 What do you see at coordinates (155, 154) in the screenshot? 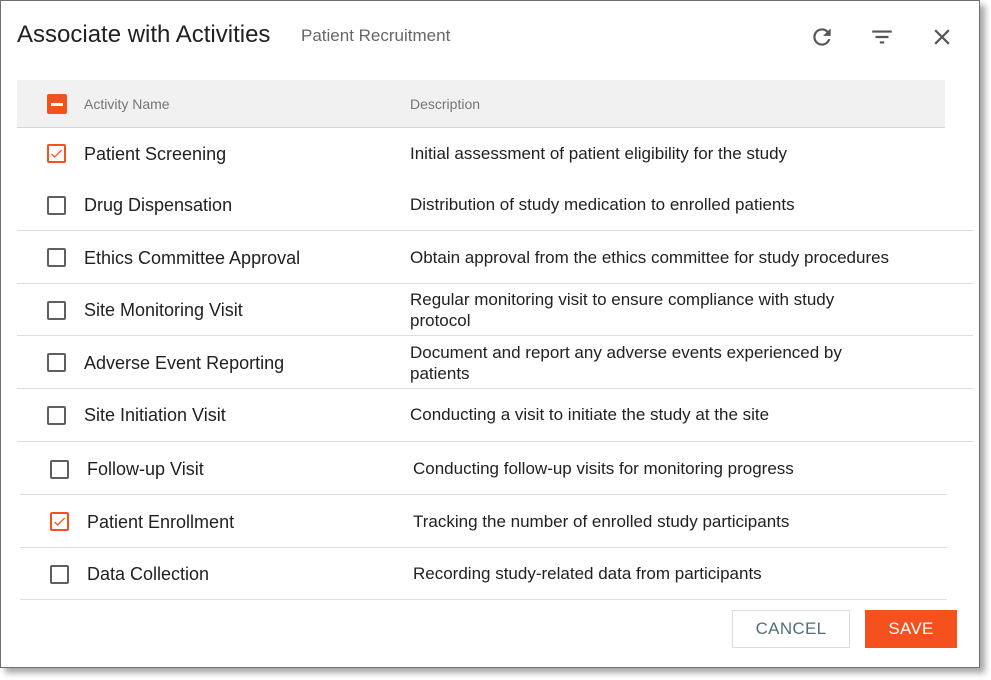
I see `activity-name: Patient Screening` at bounding box center [155, 154].